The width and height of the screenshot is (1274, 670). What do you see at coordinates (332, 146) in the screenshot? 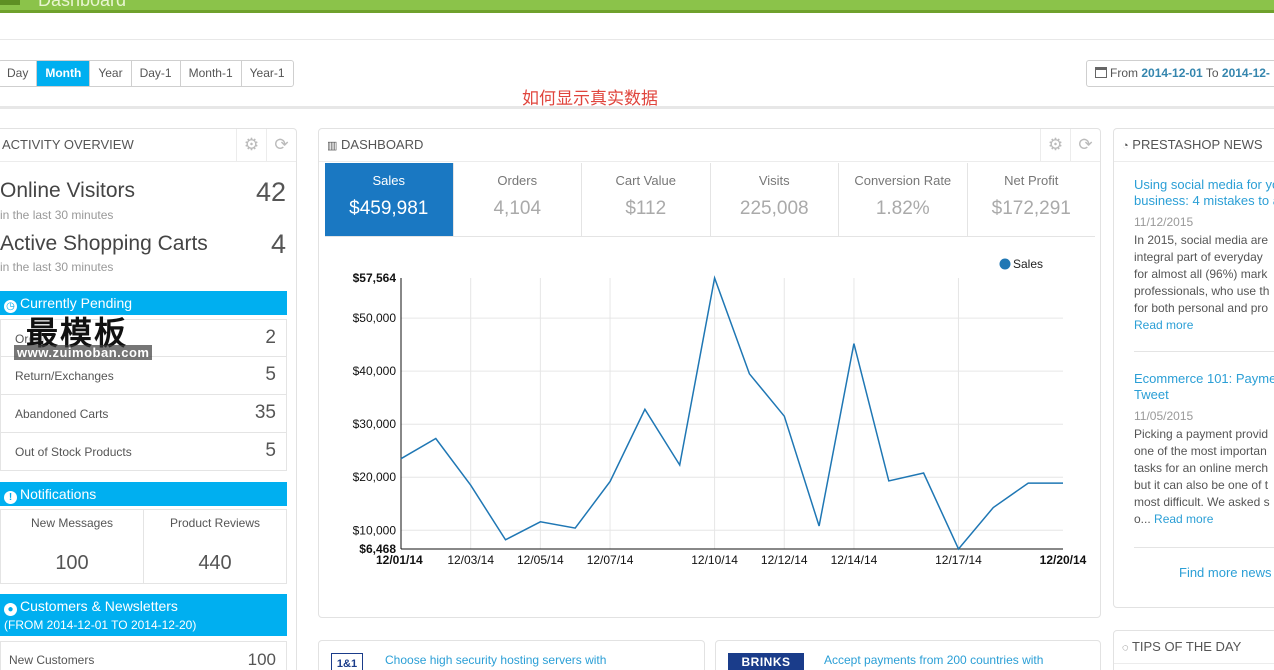
I see `bar-chart-icon: ▥` at bounding box center [332, 146].